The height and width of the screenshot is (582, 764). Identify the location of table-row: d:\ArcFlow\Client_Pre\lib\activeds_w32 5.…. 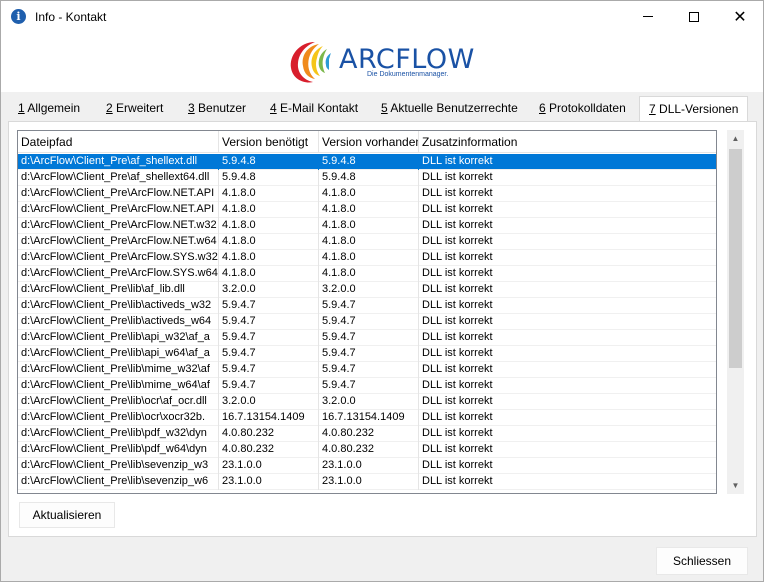
(367, 306).